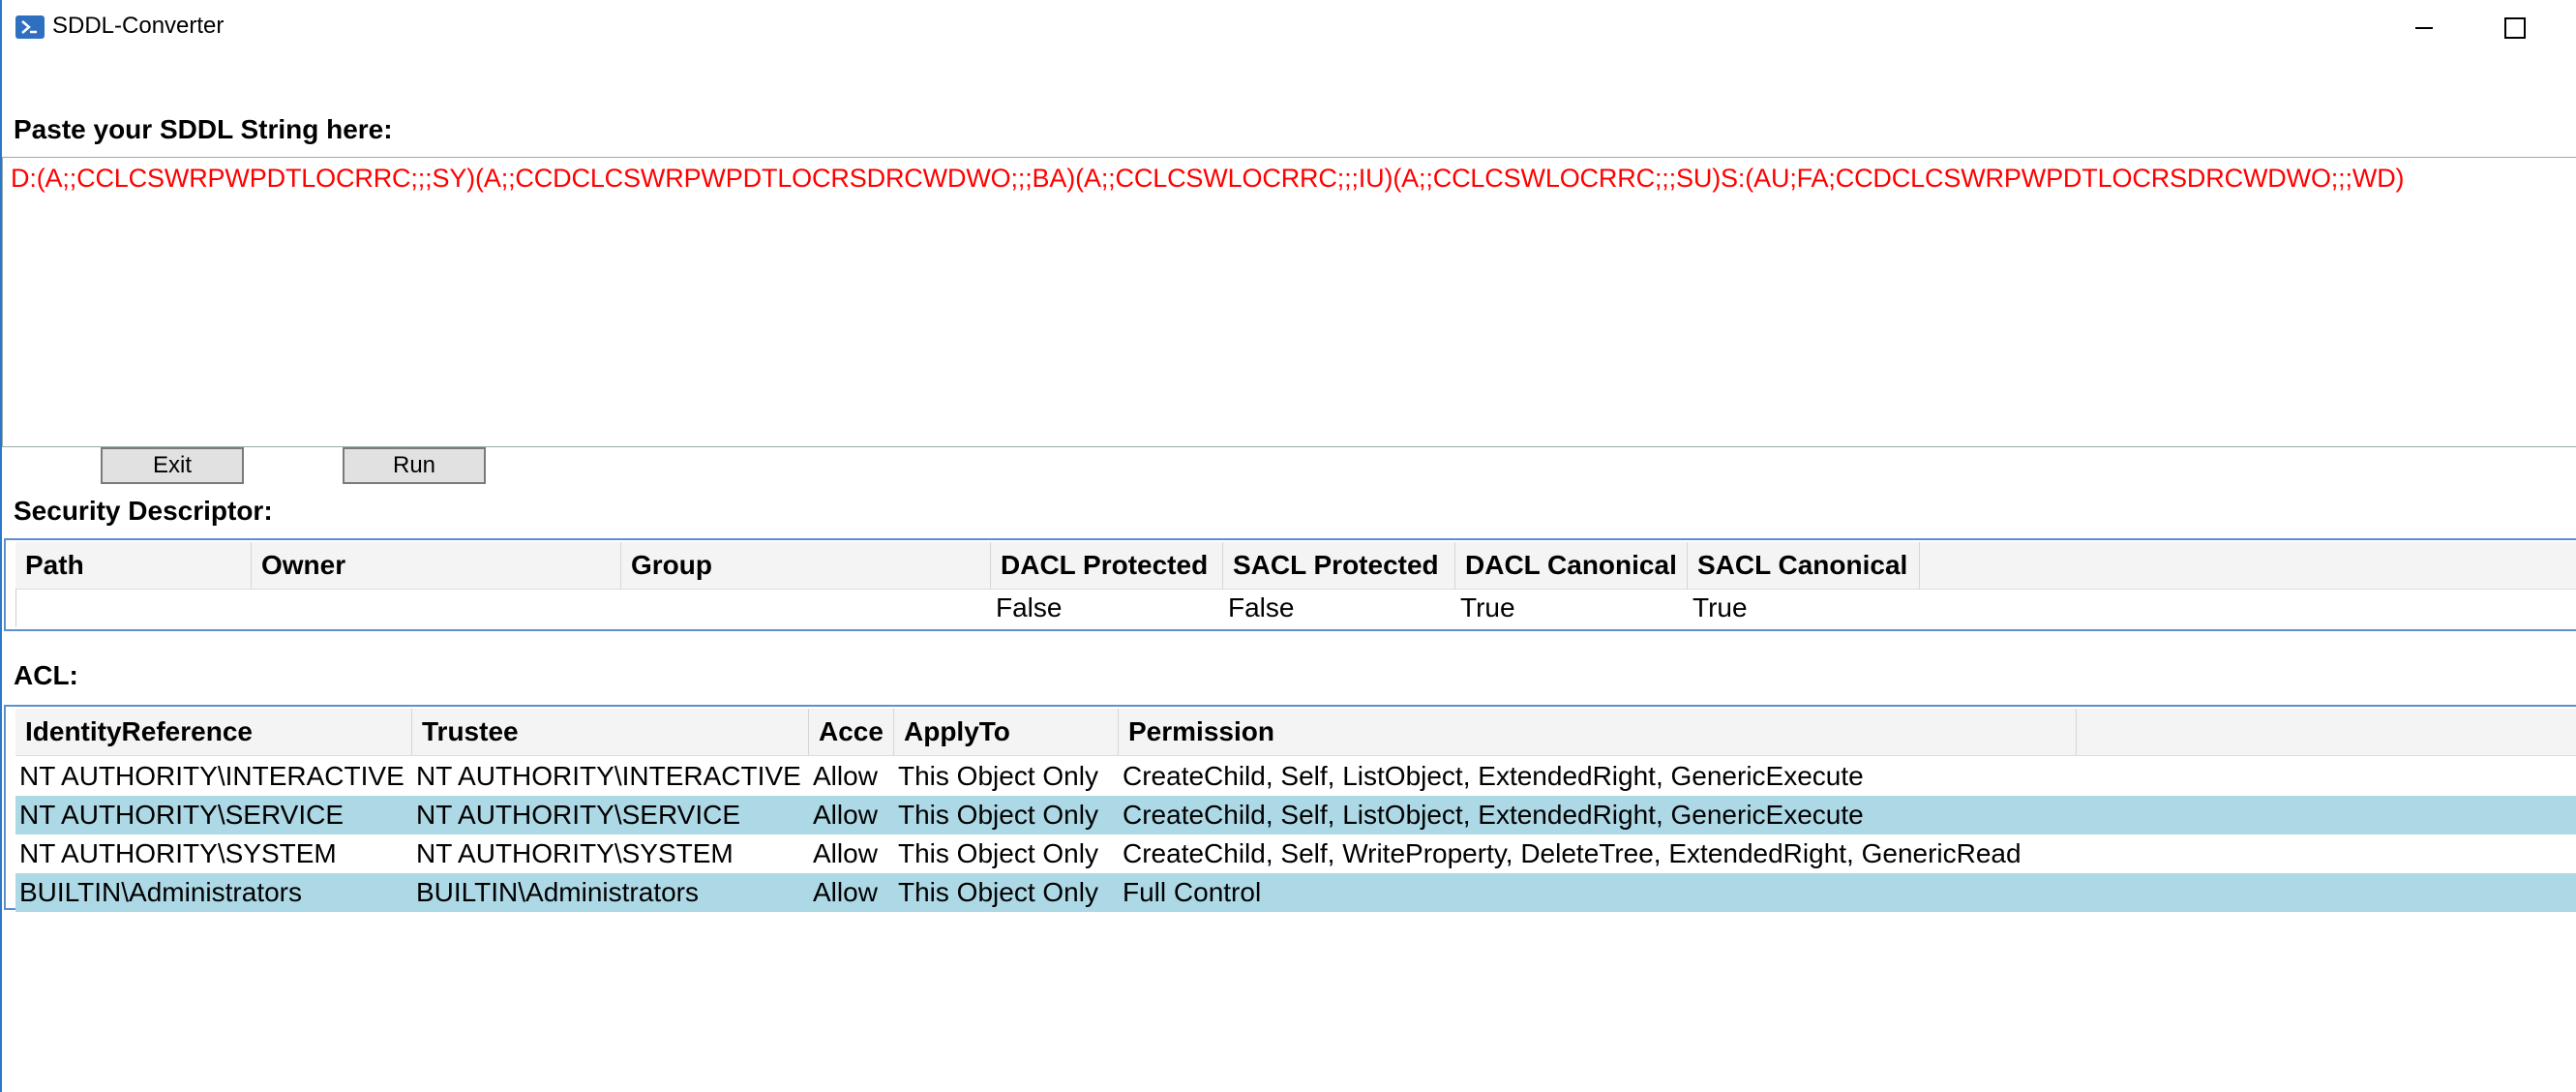 Image resolution: width=2576 pixels, height=1092 pixels. What do you see at coordinates (1261, 607) in the screenshot?
I see `sd-cell-sacl-protected: False` at bounding box center [1261, 607].